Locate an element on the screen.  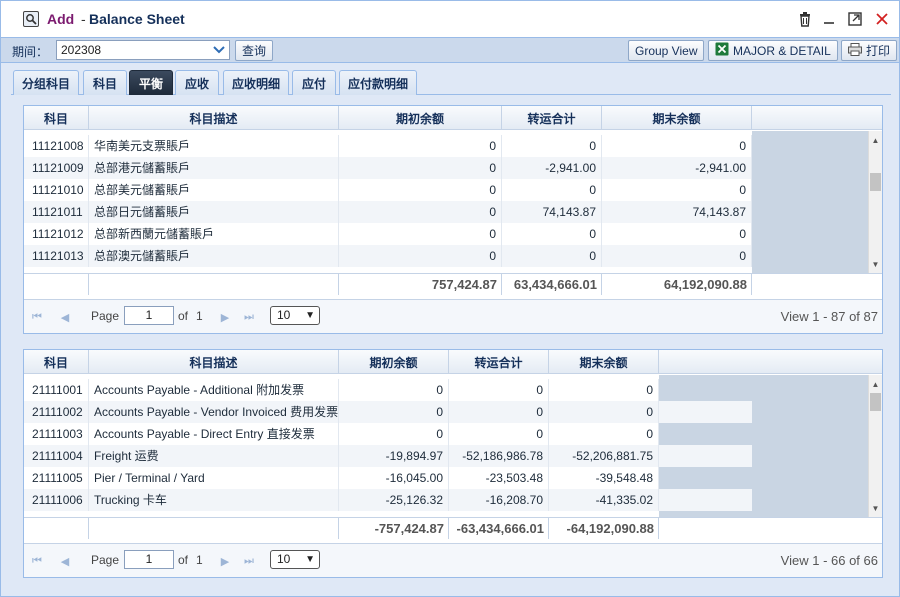
tab-label: 科目 is located at coordinates (104, 83).